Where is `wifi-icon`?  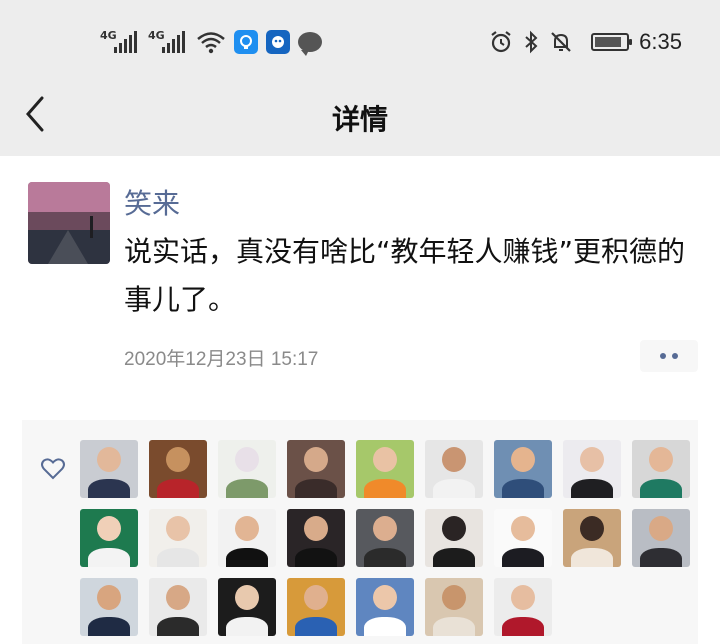 wifi-icon is located at coordinates (211, 42).